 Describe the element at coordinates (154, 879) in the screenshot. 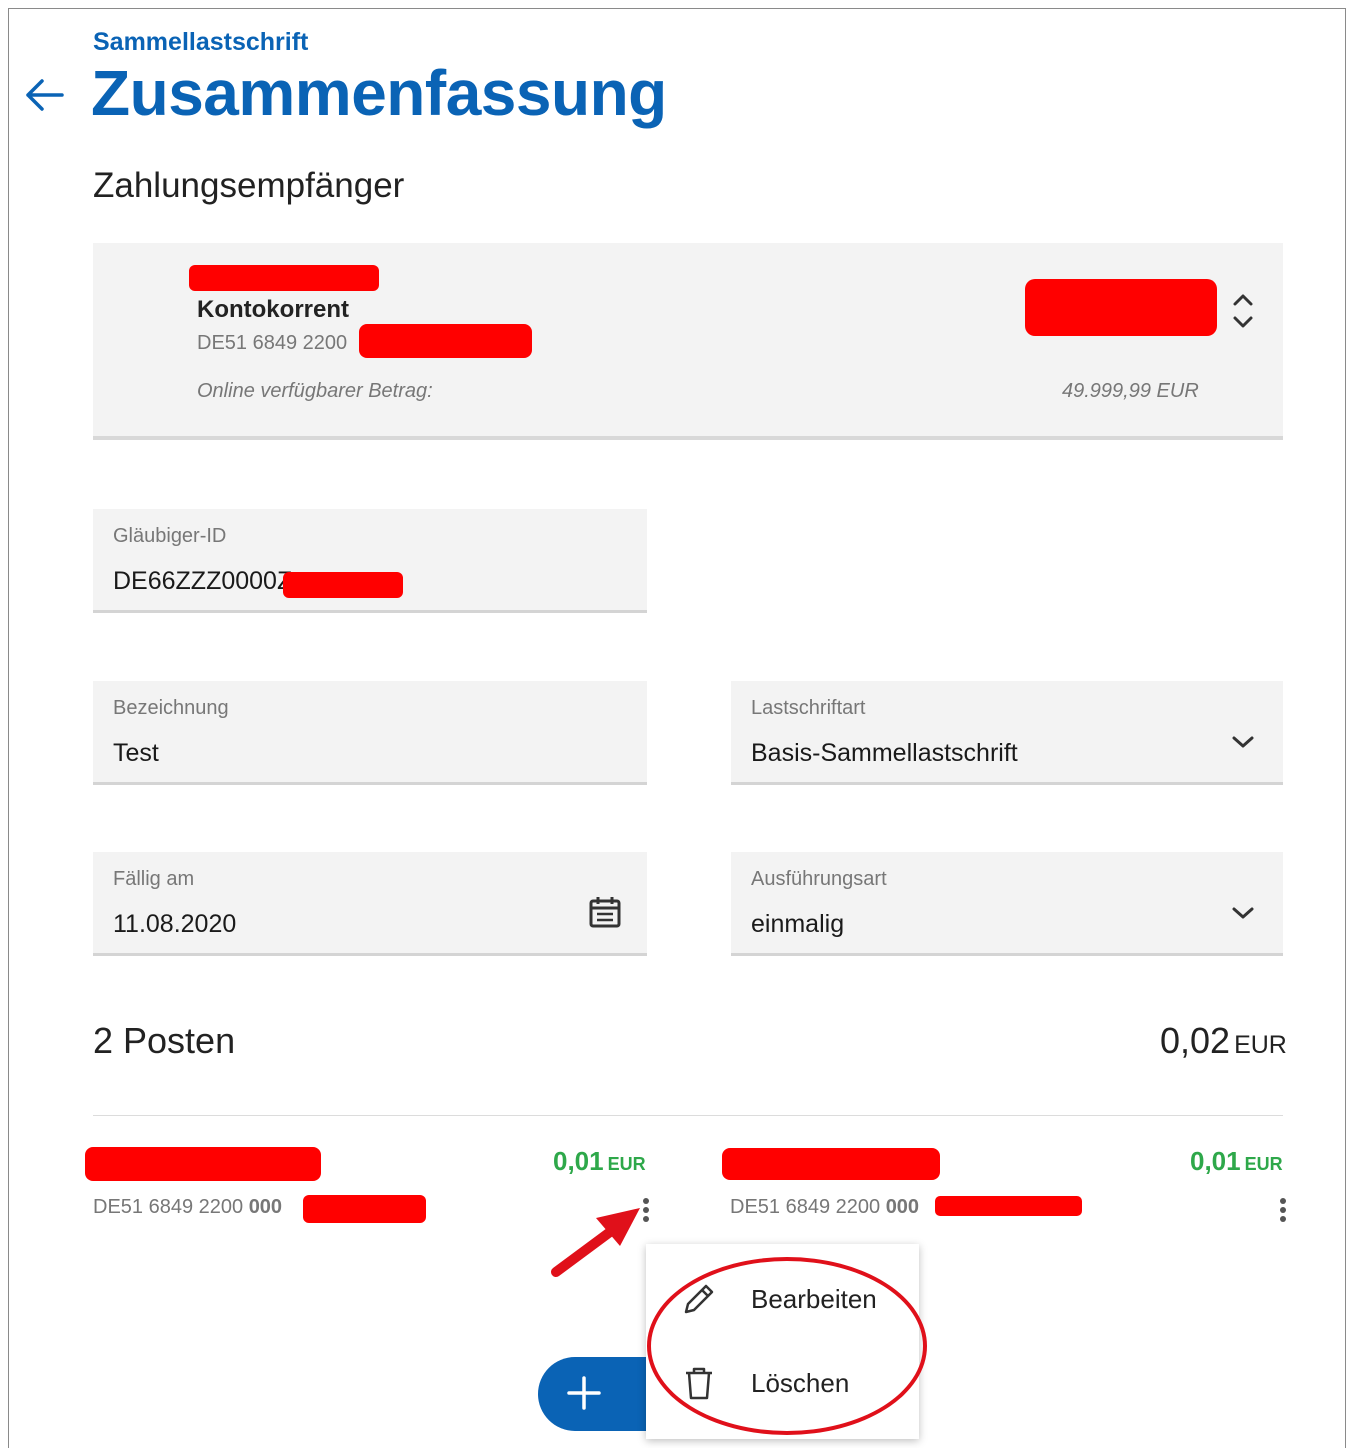

I see `due-date-label: Fällig am` at that location.